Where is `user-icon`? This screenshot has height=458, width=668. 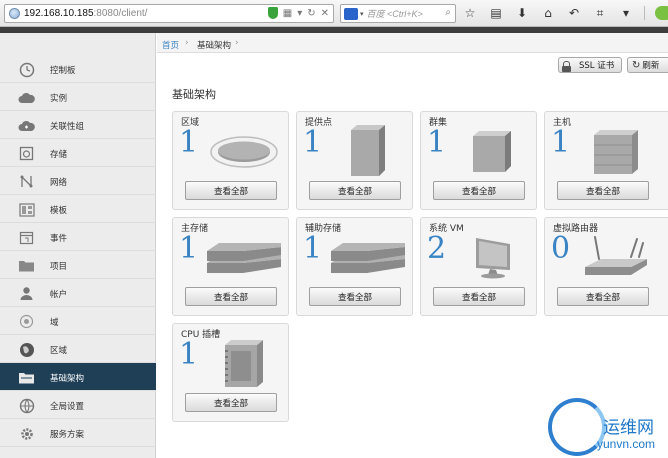
user-icon is located at coordinates (26, 293).